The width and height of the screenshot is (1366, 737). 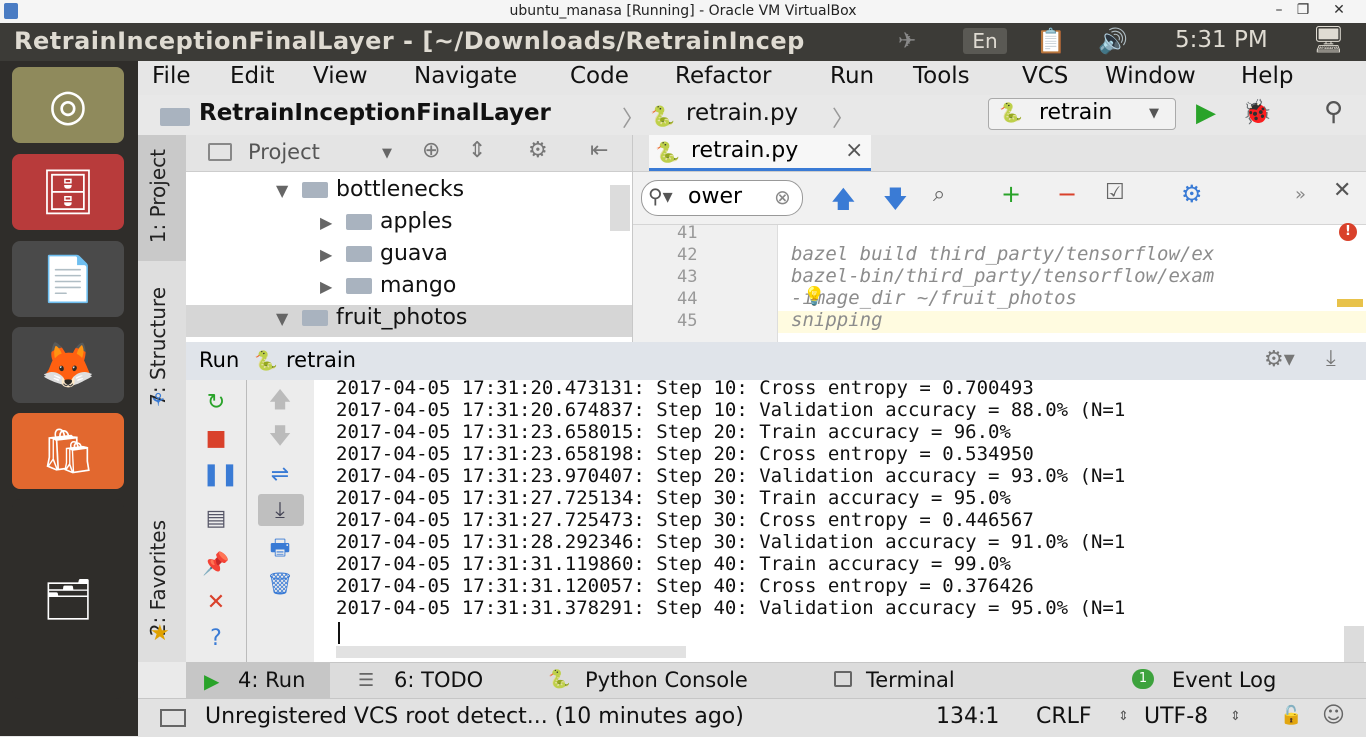 What do you see at coordinates (216, 403) in the screenshot?
I see `rerun-icon: ↻` at bounding box center [216, 403].